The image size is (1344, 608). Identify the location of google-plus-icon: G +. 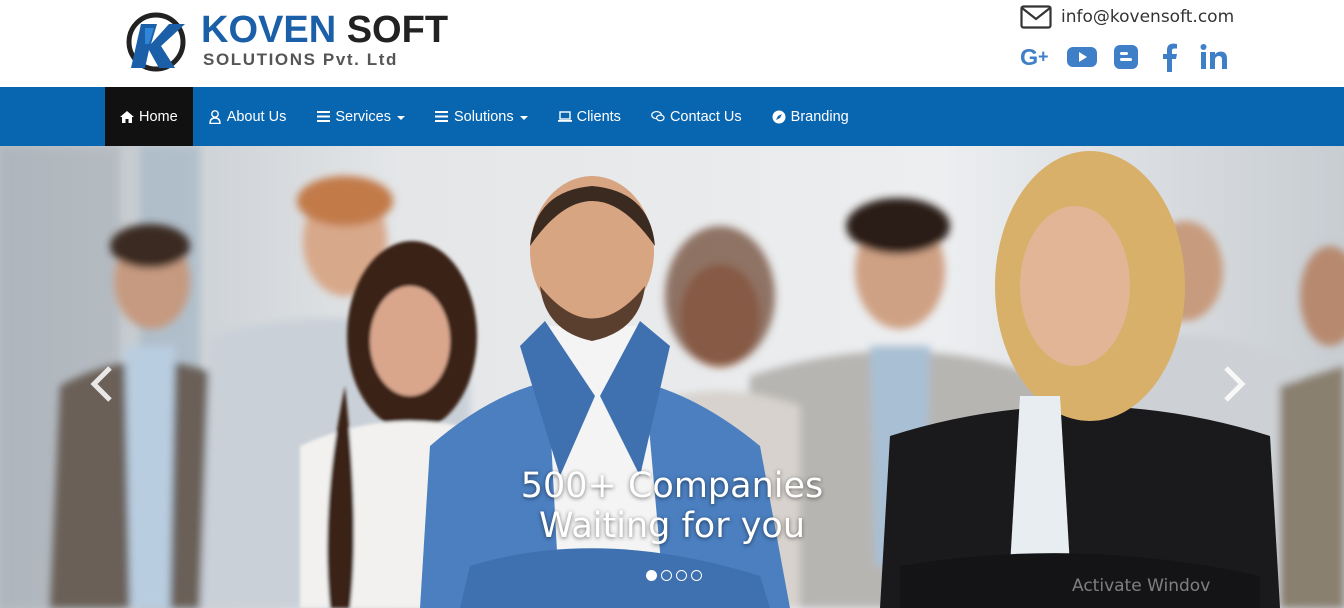
(1038, 57).